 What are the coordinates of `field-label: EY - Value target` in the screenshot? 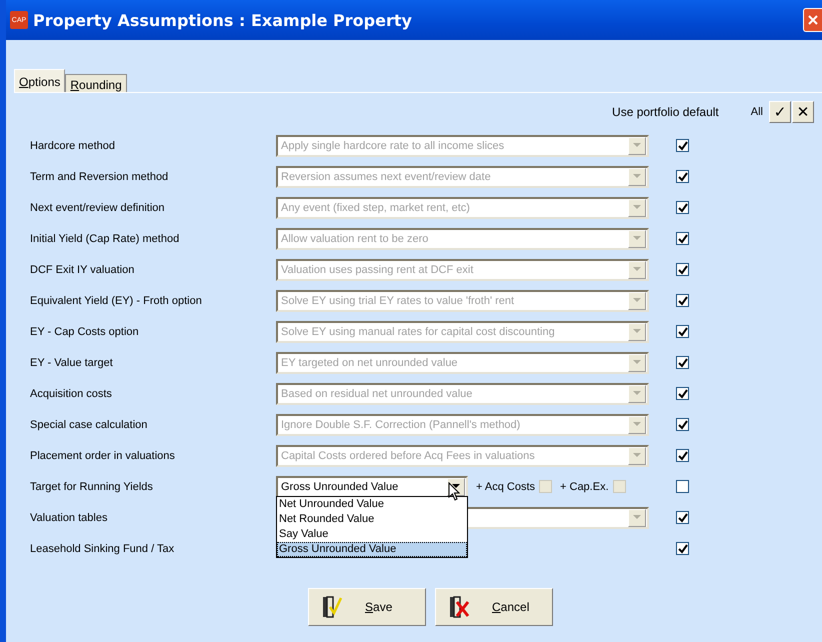 It's located at (71, 362).